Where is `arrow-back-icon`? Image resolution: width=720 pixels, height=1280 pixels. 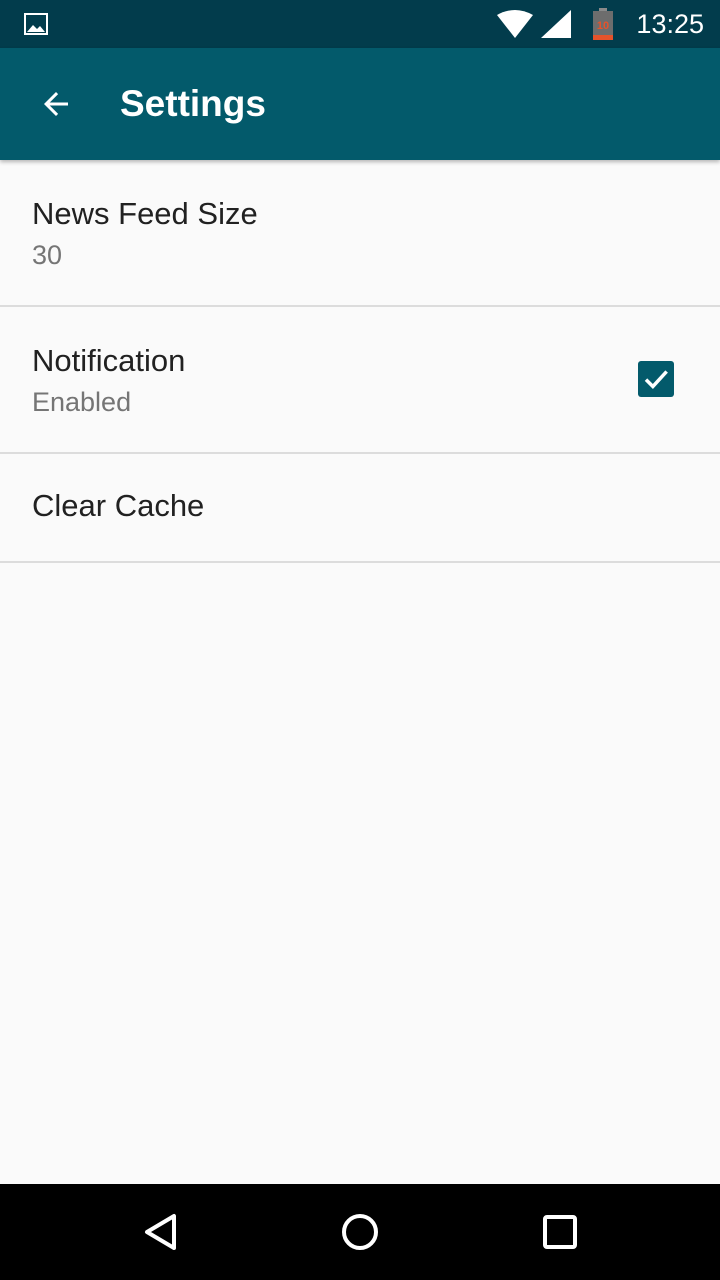 arrow-back-icon is located at coordinates (56, 104).